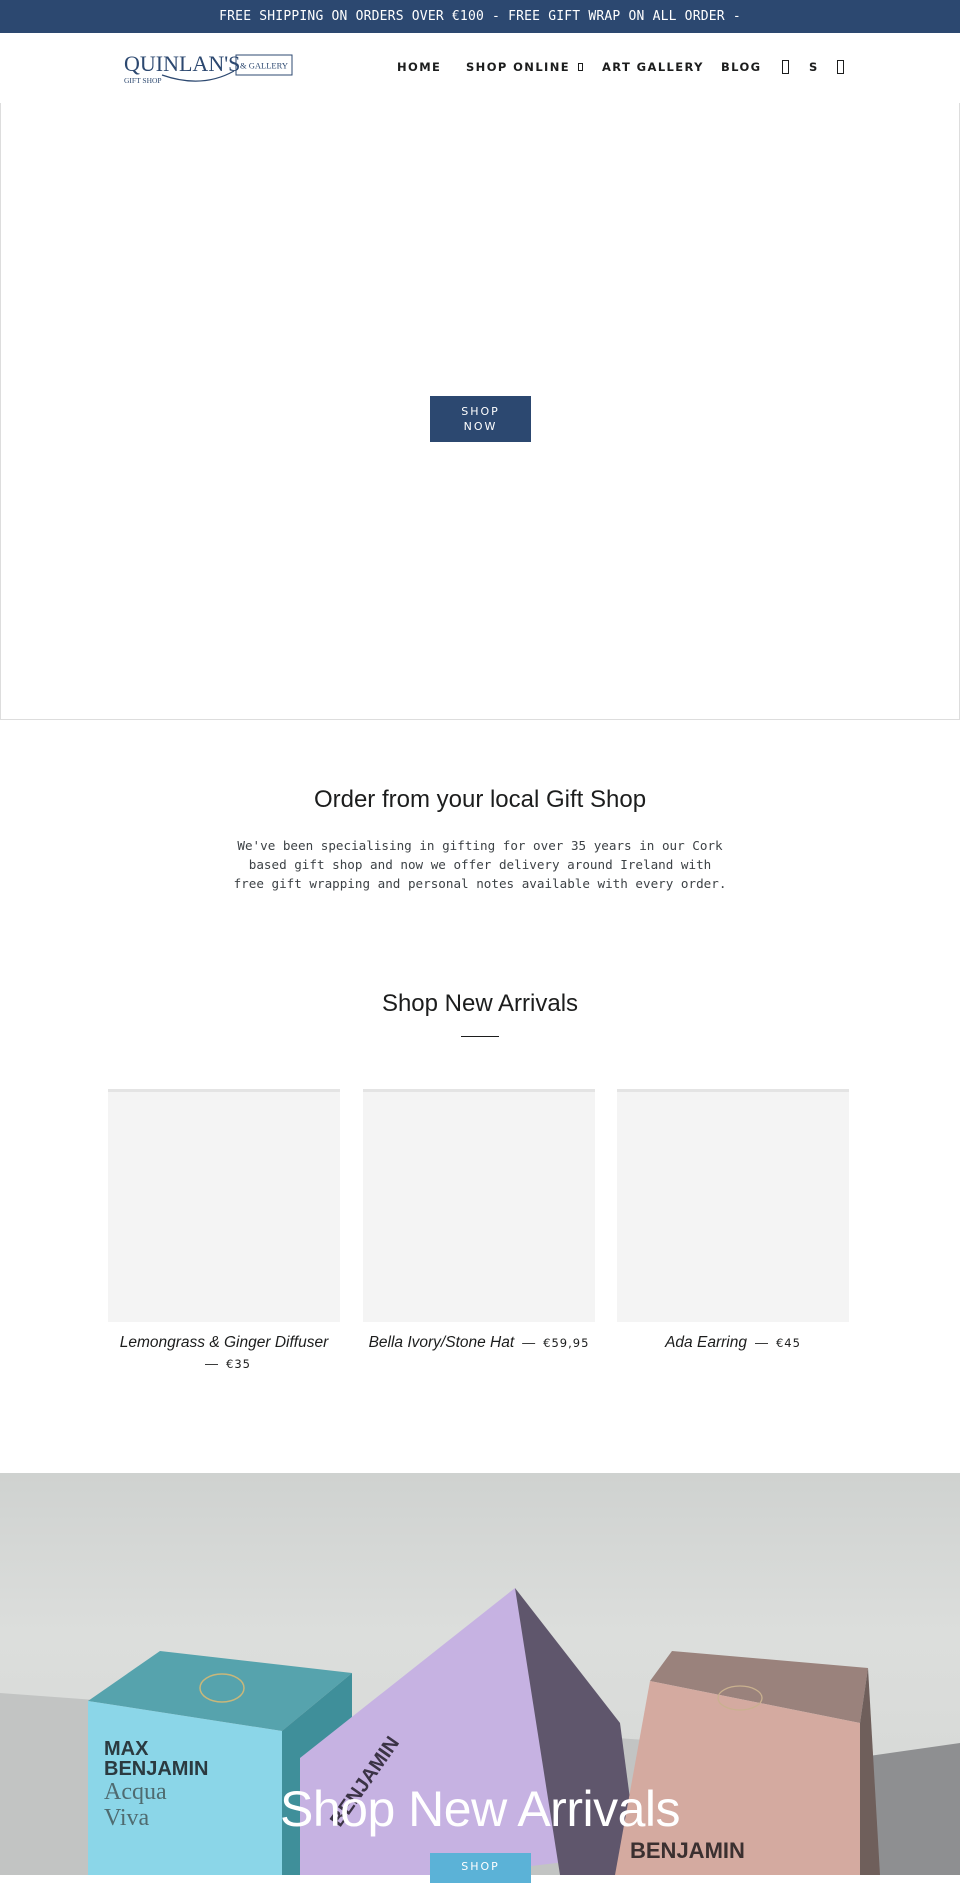 The height and width of the screenshot is (1883, 960). What do you see at coordinates (480, 426) in the screenshot?
I see `shop-now-line2: NOW` at bounding box center [480, 426].